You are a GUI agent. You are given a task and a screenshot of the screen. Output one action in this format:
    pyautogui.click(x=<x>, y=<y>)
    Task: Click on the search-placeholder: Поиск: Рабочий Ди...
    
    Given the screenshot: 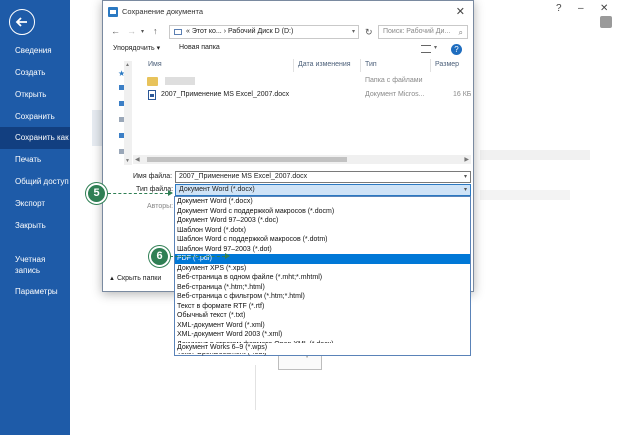 What is the action you would take?
    pyautogui.click(x=417, y=31)
    